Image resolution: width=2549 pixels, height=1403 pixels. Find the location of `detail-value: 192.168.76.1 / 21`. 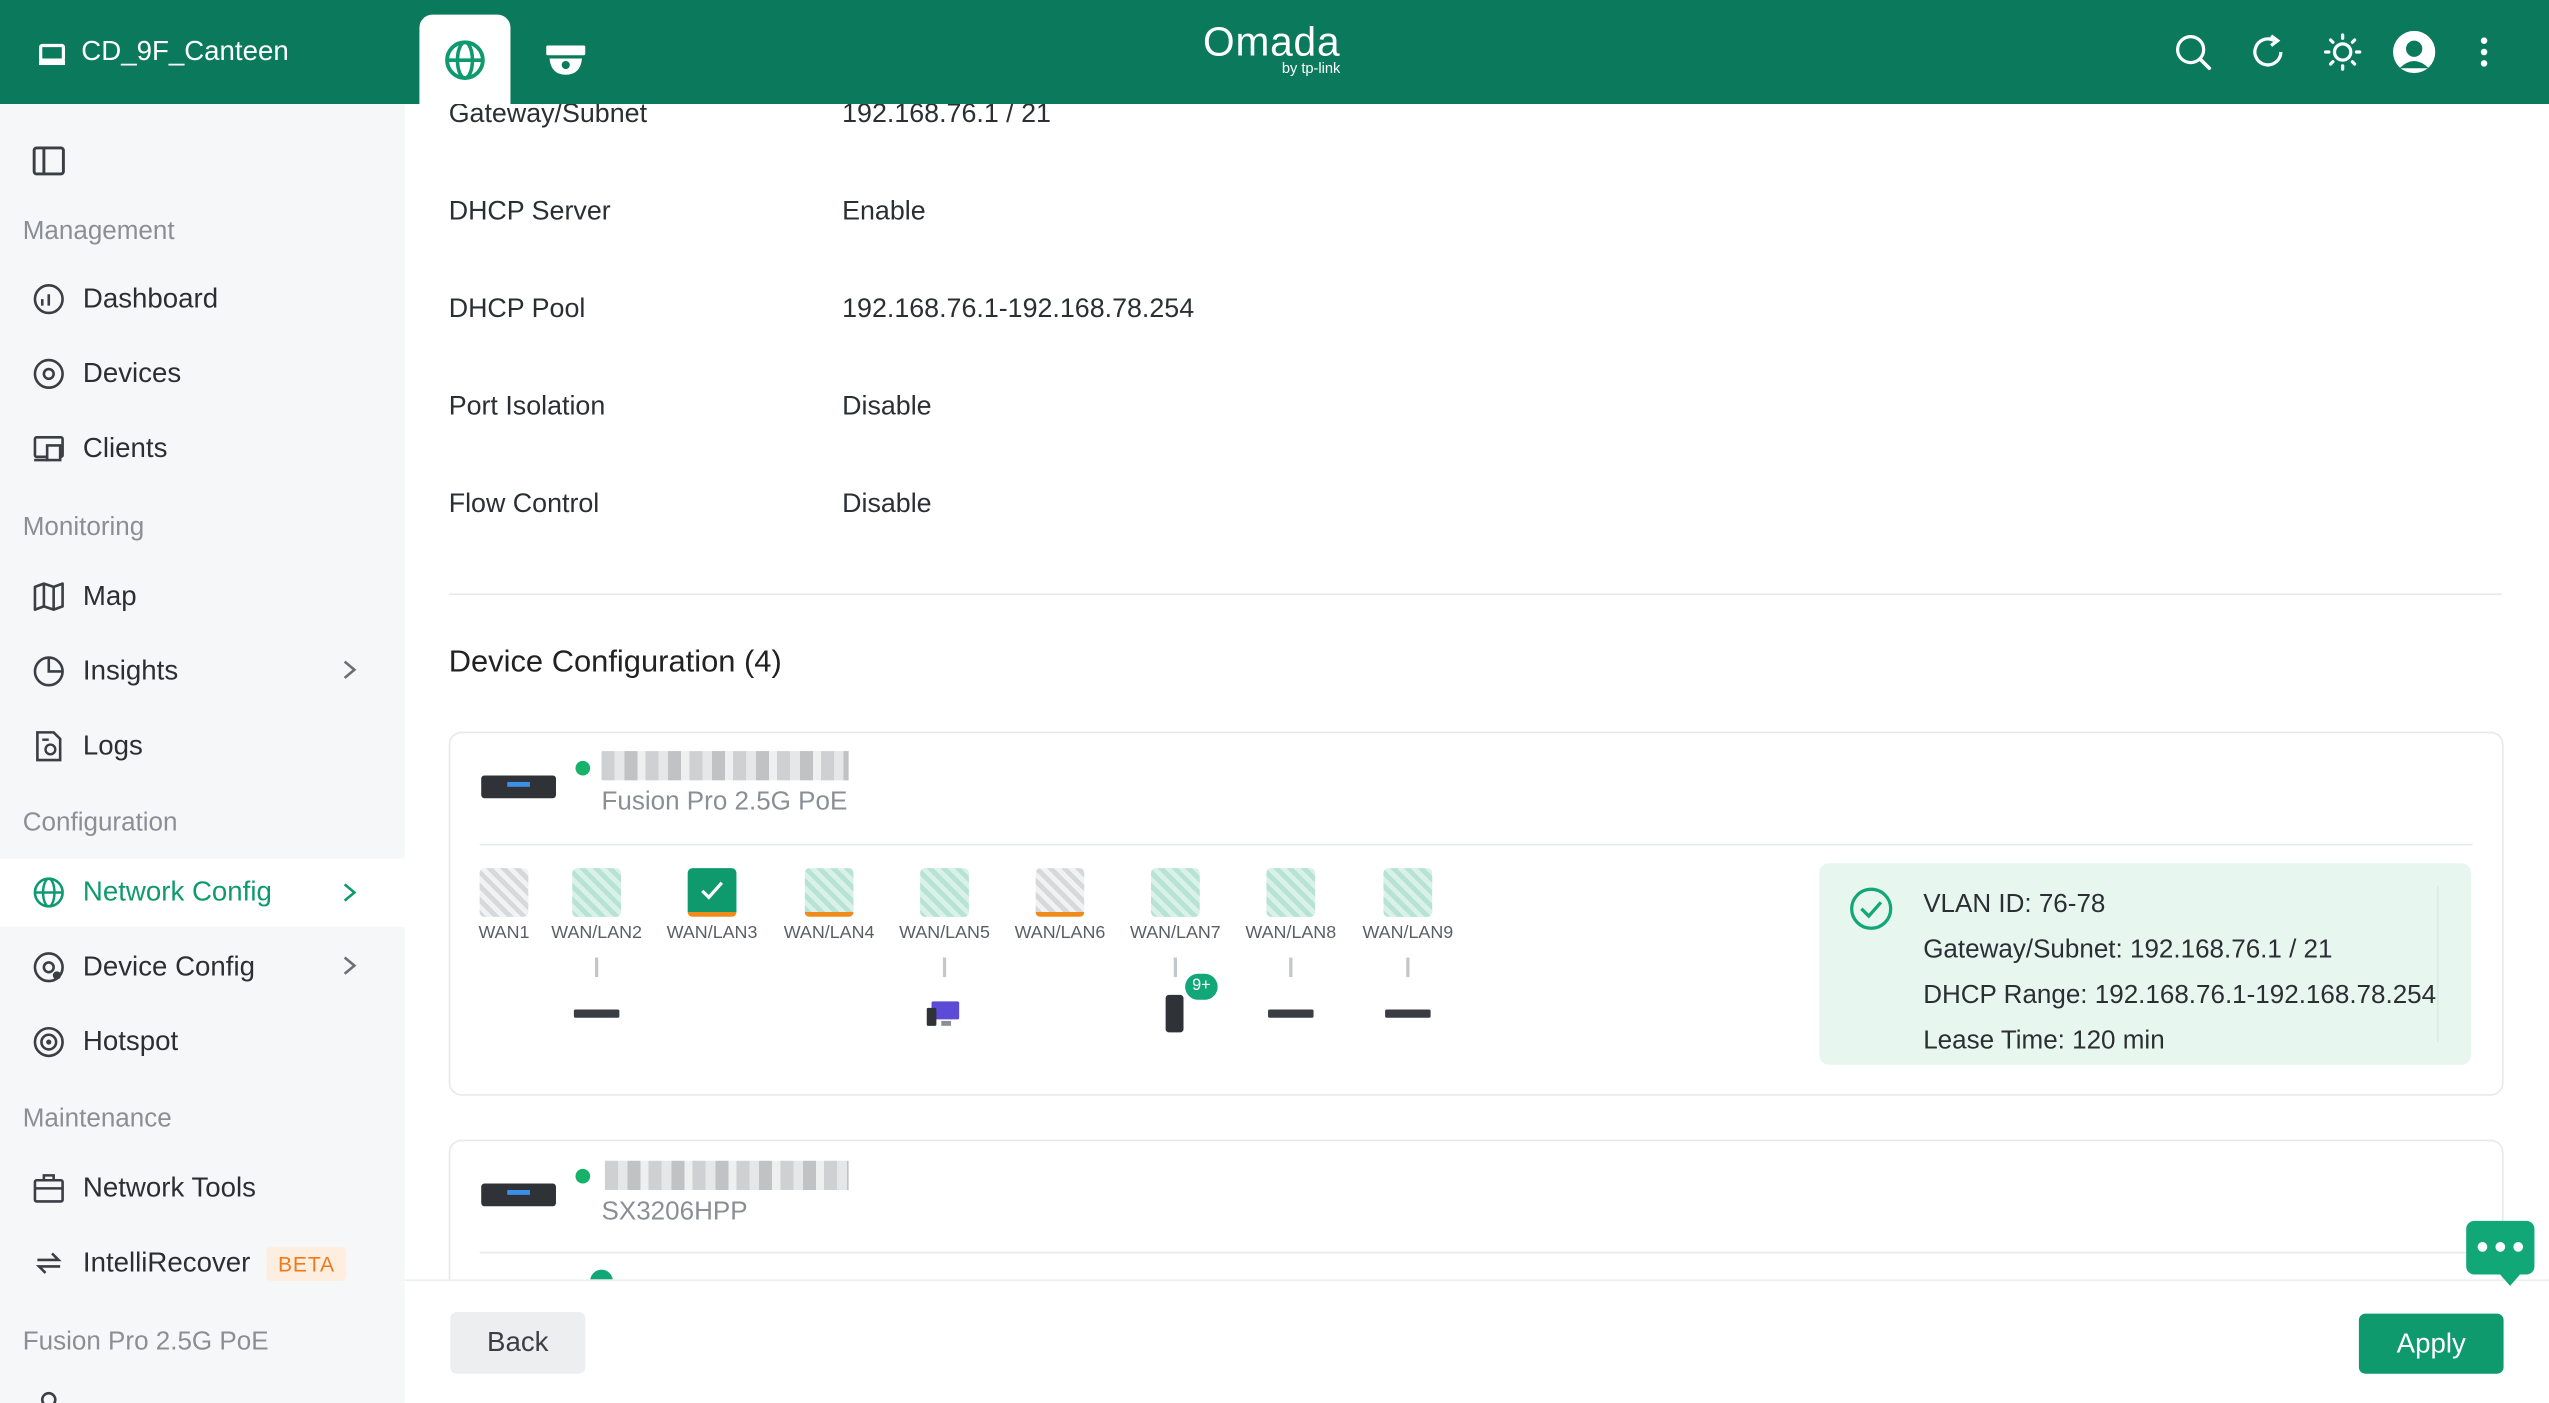

detail-value: 192.168.76.1 / 21 is located at coordinates (946, 116).